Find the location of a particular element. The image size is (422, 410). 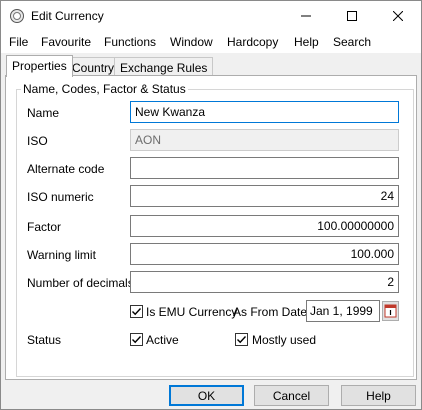

decimals-input: 2 is located at coordinates (264, 282).